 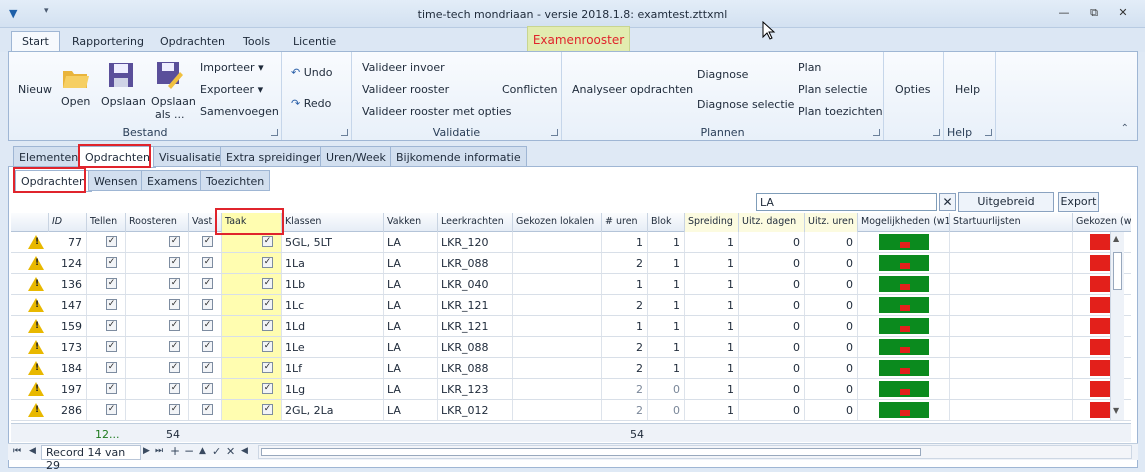 I want to click on horizontal-scrollbar, so click(x=695, y=452).